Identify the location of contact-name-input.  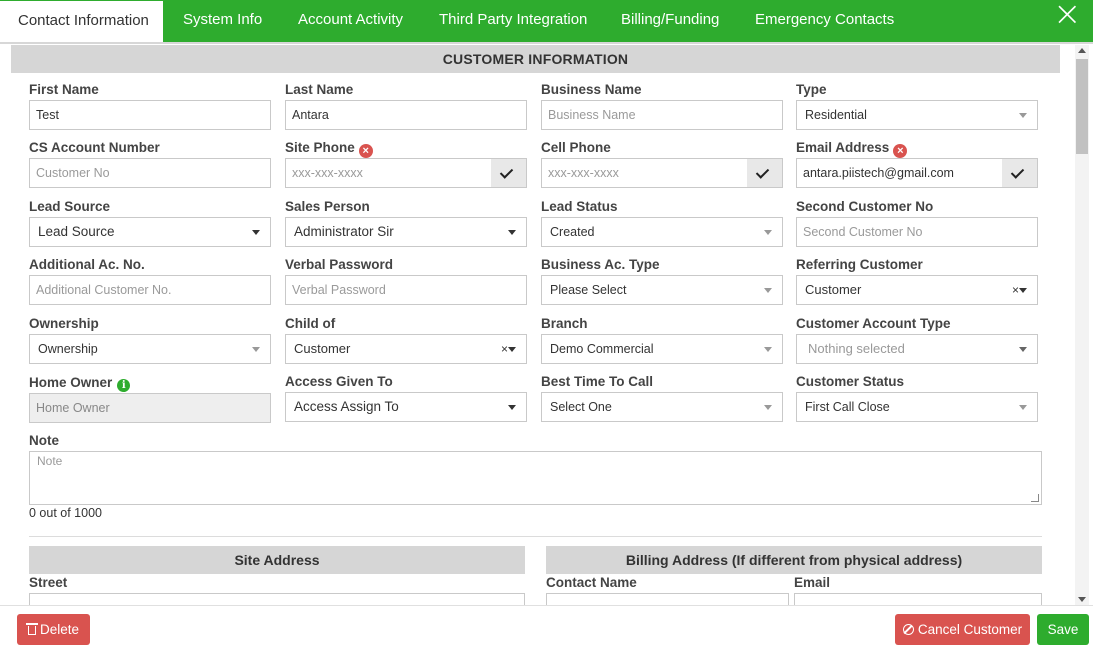
(667, 599).